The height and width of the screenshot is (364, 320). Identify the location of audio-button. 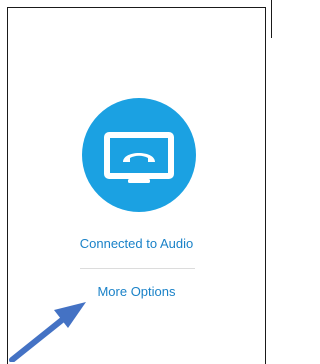
(139, 155).